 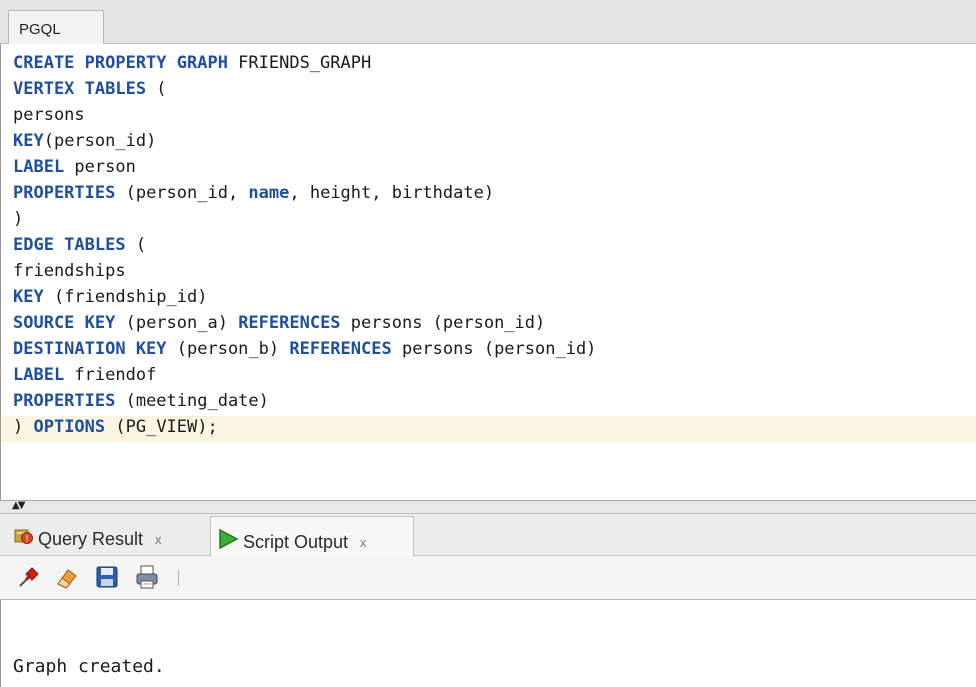 I want to click on code-line: EDGE TABLES (, so click(x=79, y=245).